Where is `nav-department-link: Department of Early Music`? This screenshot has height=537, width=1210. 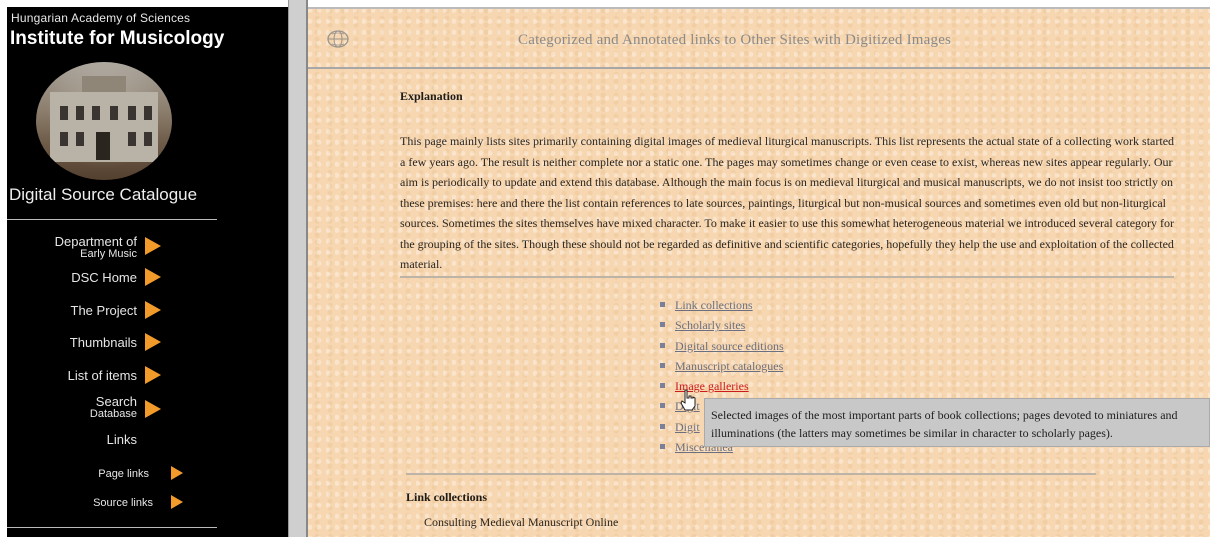
nav-department-link: Department of Early Music is located at coordinates (72, 247).